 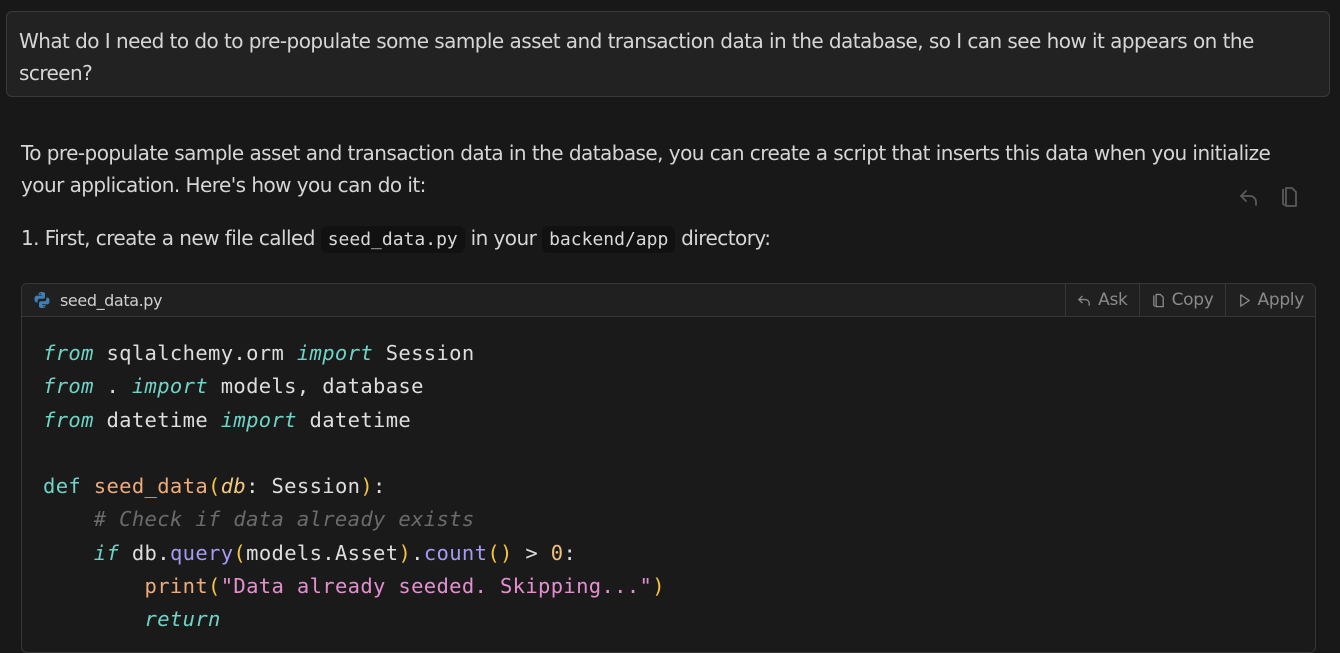 I want to click on inline-code-filename: seed_data.py, so click(x=392, y=239).